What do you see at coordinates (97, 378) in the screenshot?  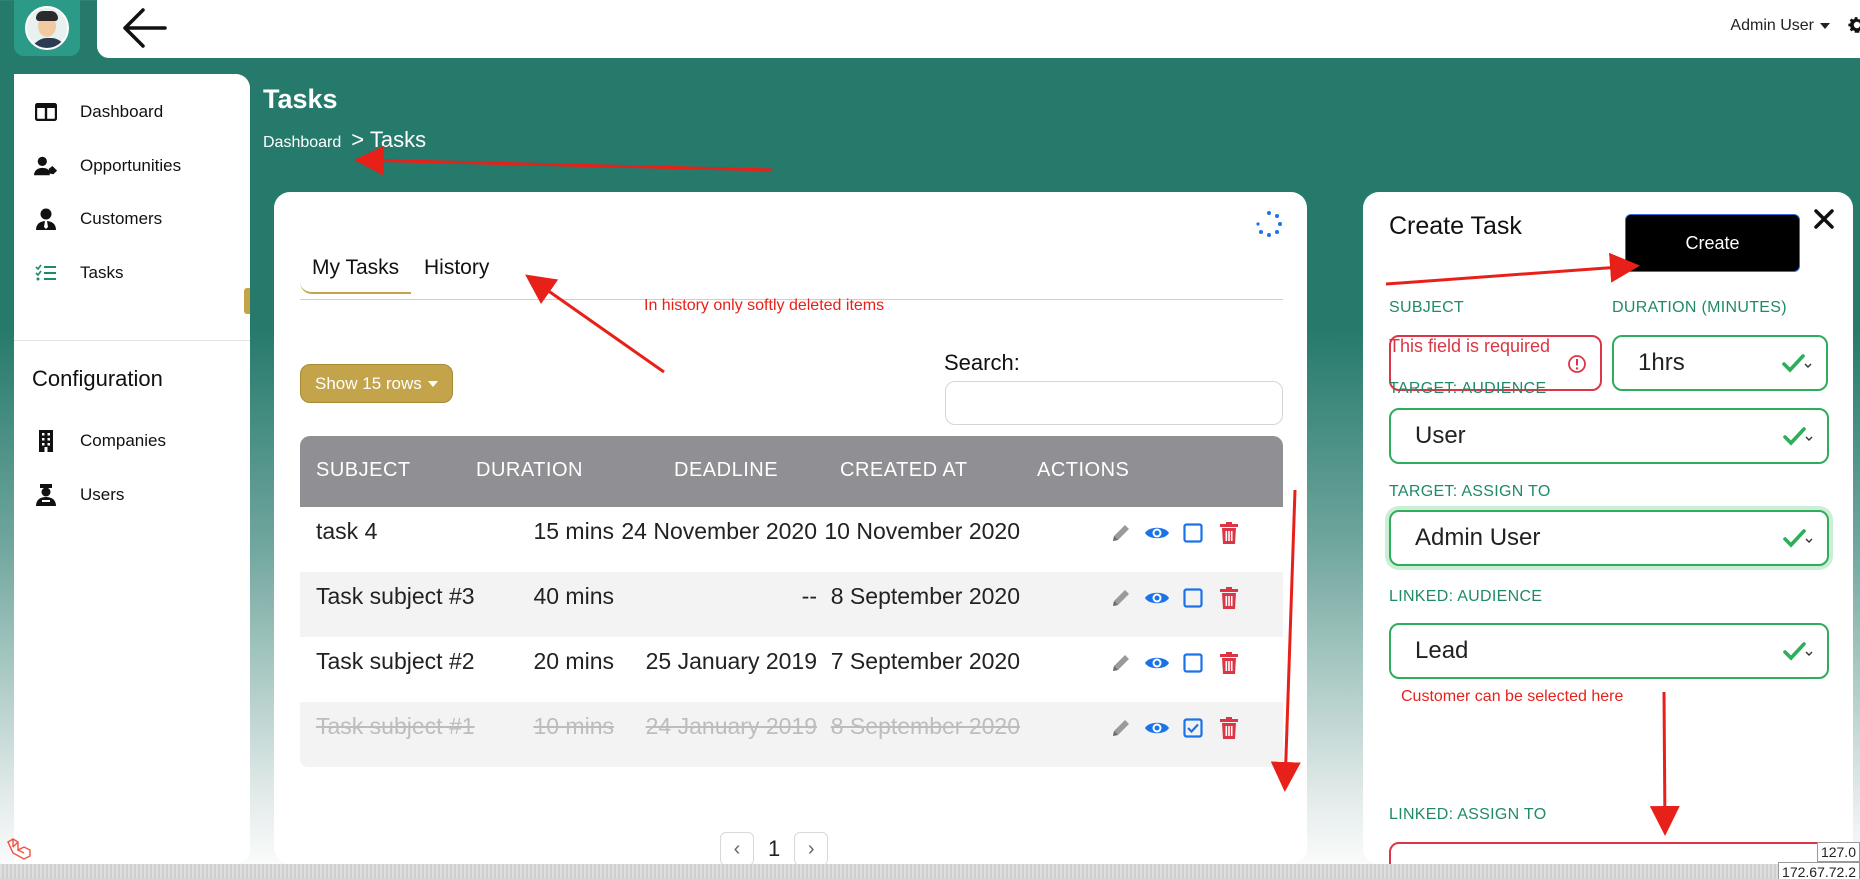 I see `sidebar-config-heading: Configuration` at bounding box center [97, 378].